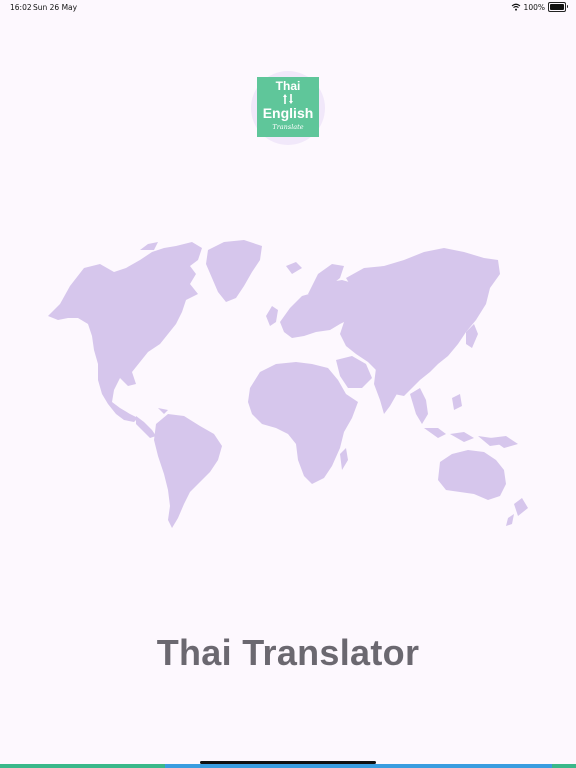 The height and width of the screenshot is (768, 576). I want to click on status-bar: 16:02 Sun 26 May 100%, so click(288, 7).